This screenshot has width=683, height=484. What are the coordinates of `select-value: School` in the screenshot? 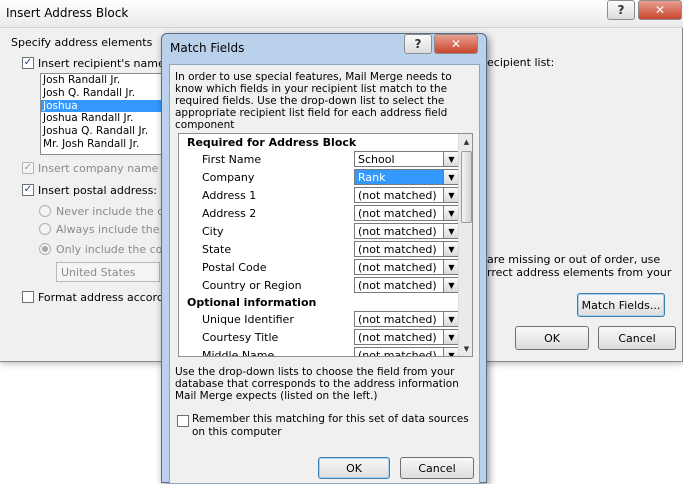 It's located at (376, 159).